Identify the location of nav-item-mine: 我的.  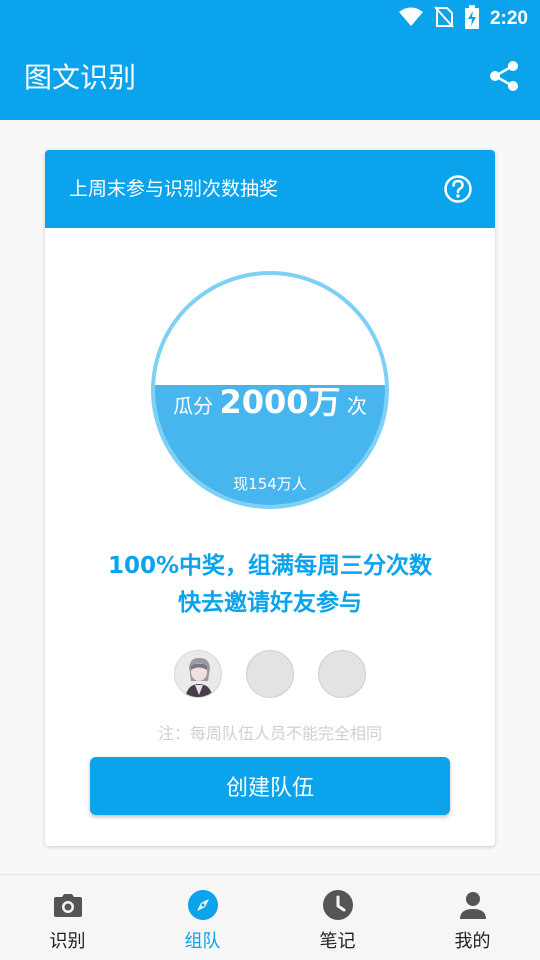
(472, 917).